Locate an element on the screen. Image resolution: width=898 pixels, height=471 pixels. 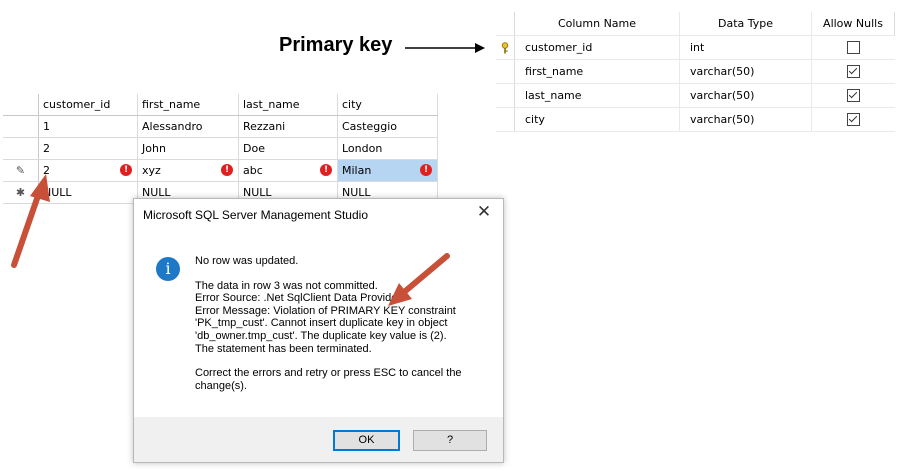
table-row: 2 John Doe London is located at coordinates (220, 148).